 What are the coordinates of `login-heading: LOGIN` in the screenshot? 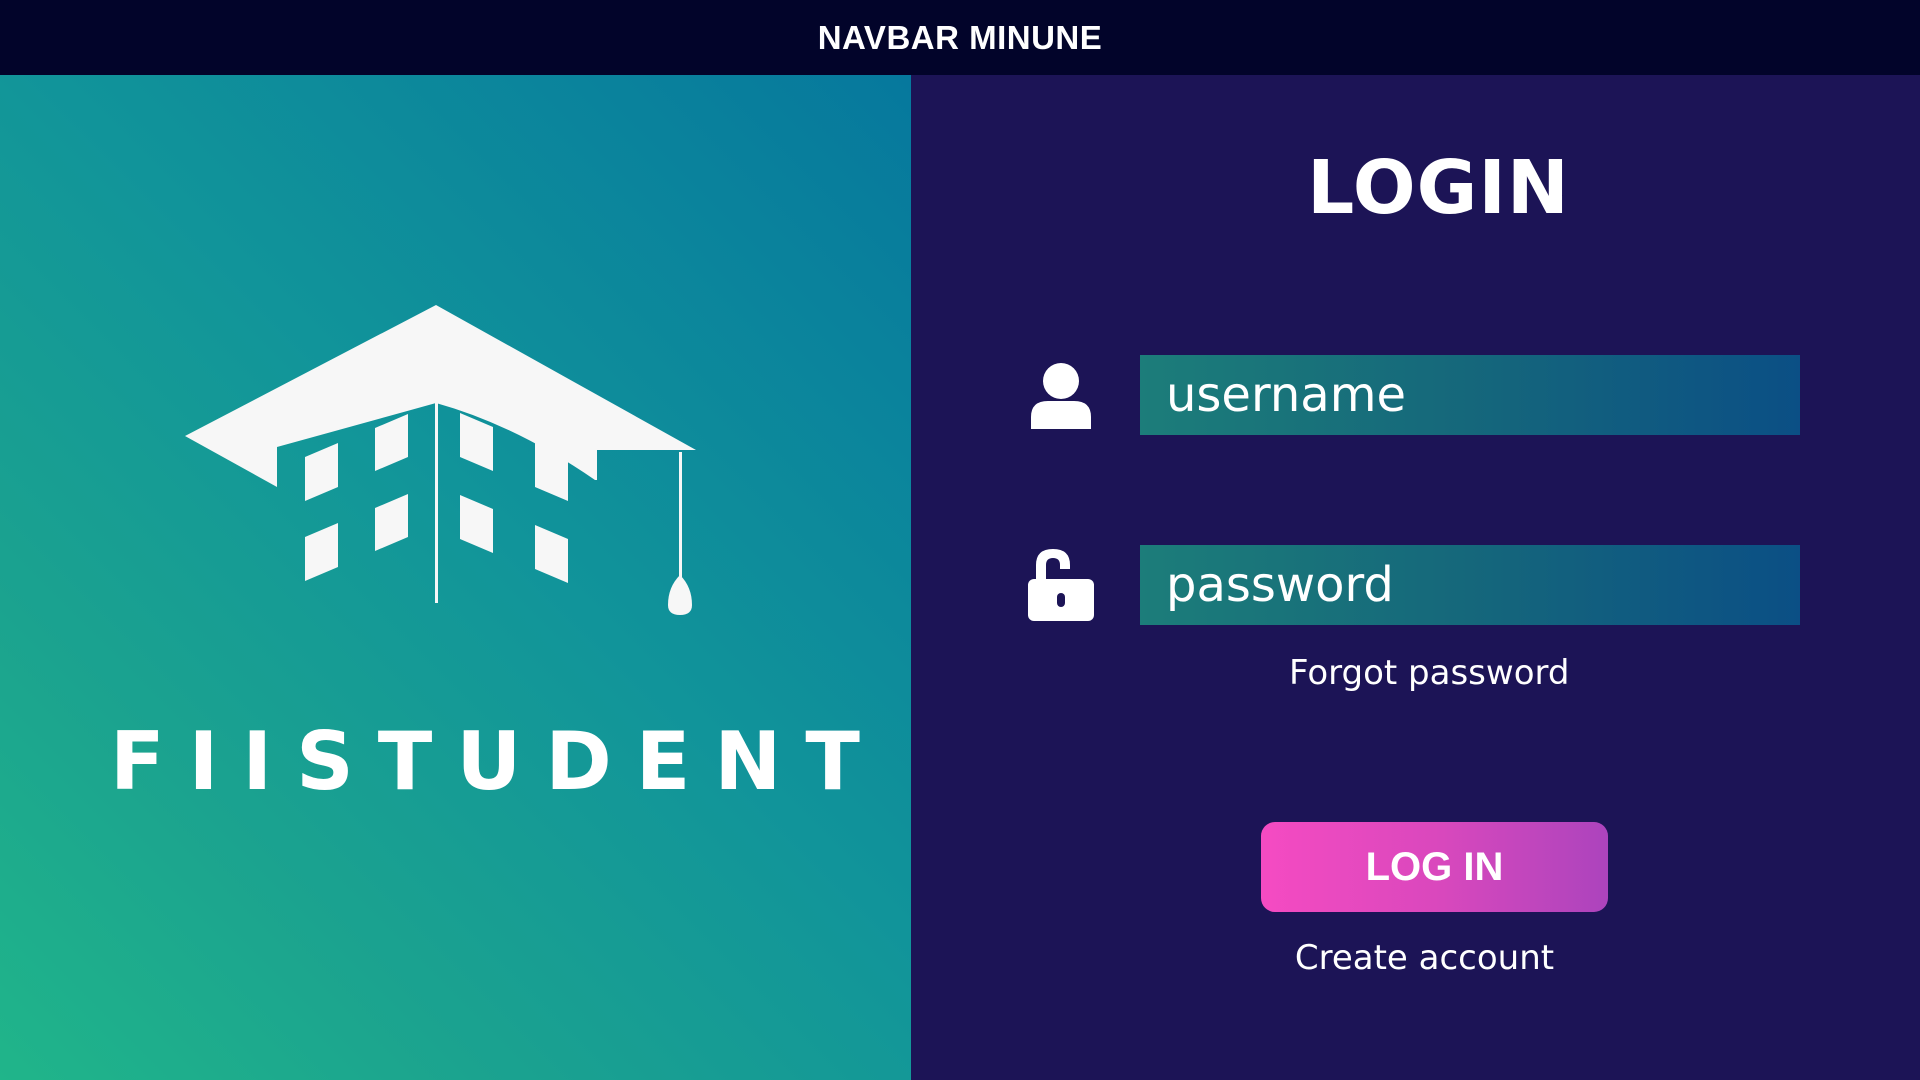 It's located at (1438, 188).